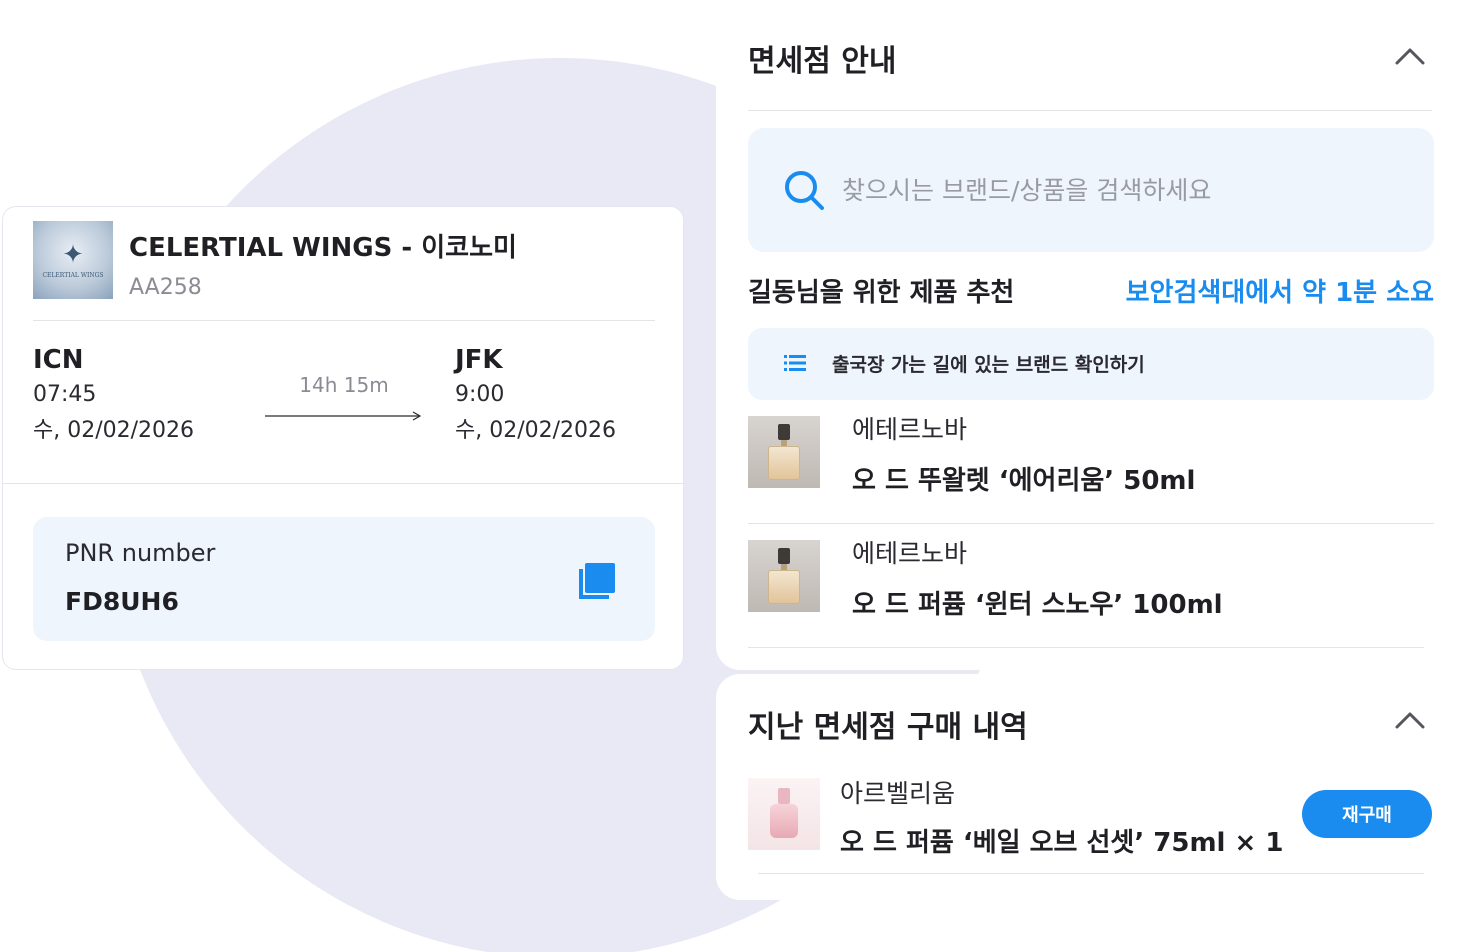  Describe the element at coordinates (1367, 814) in the screenshot. I see `rebuy-button: 재구매` at that location.